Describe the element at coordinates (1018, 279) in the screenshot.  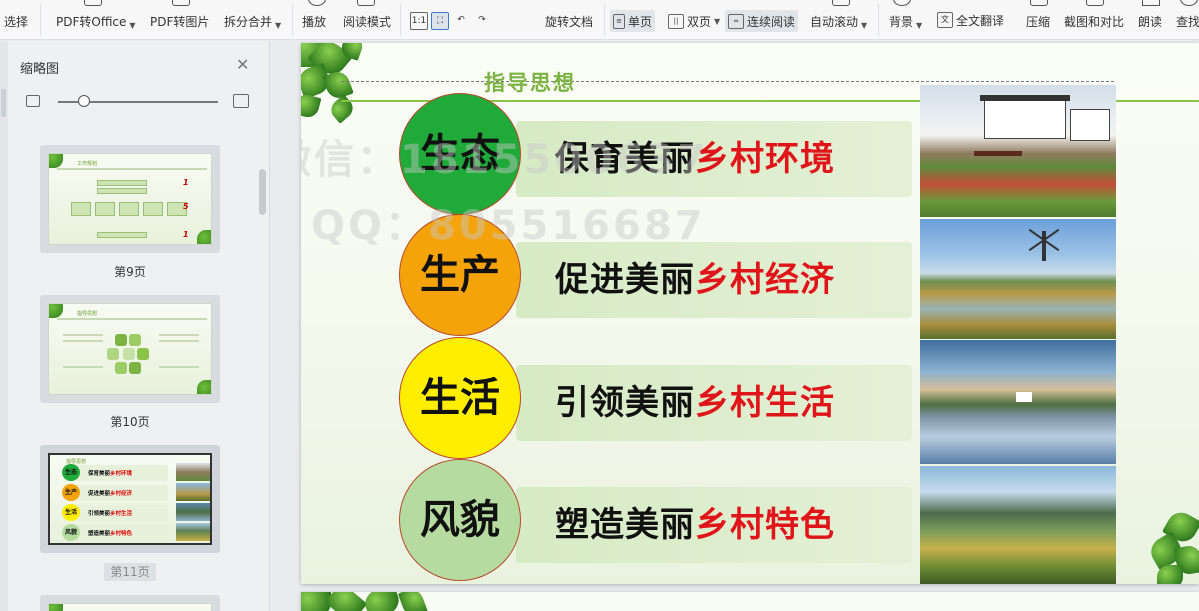
I see `photo-windmill` at that location.